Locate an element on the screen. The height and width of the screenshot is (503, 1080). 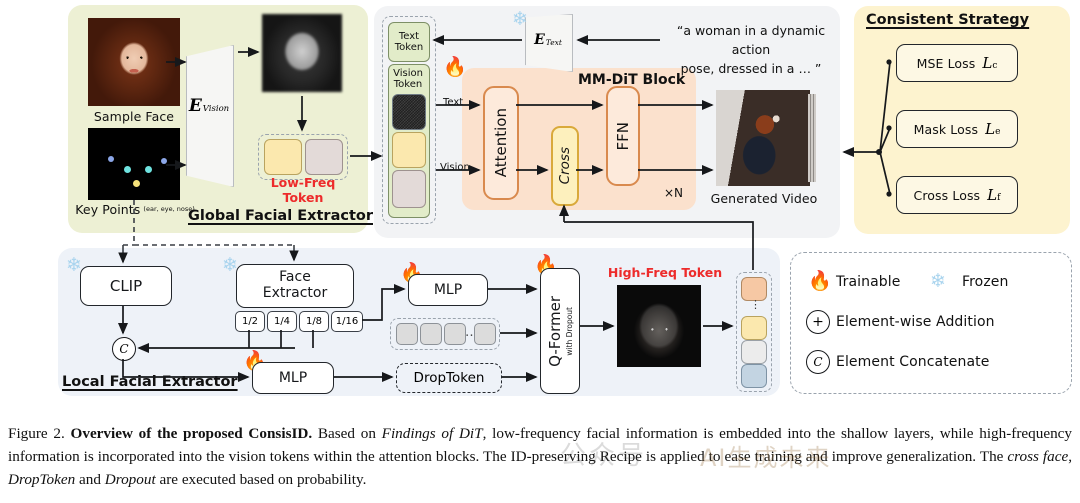
mse-loss-subscript: c is located at coordinates (995, 66).